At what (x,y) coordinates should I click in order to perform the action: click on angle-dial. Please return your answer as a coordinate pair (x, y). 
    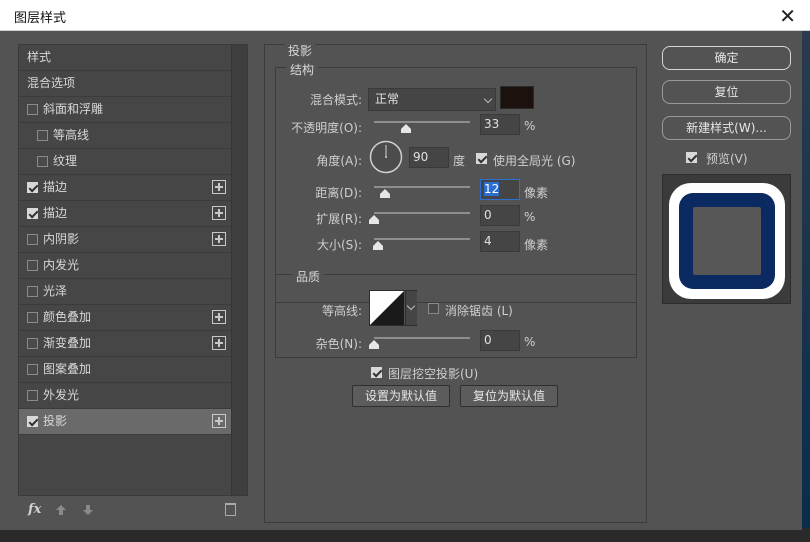
    Looking at the image, I should click on (386, 157).